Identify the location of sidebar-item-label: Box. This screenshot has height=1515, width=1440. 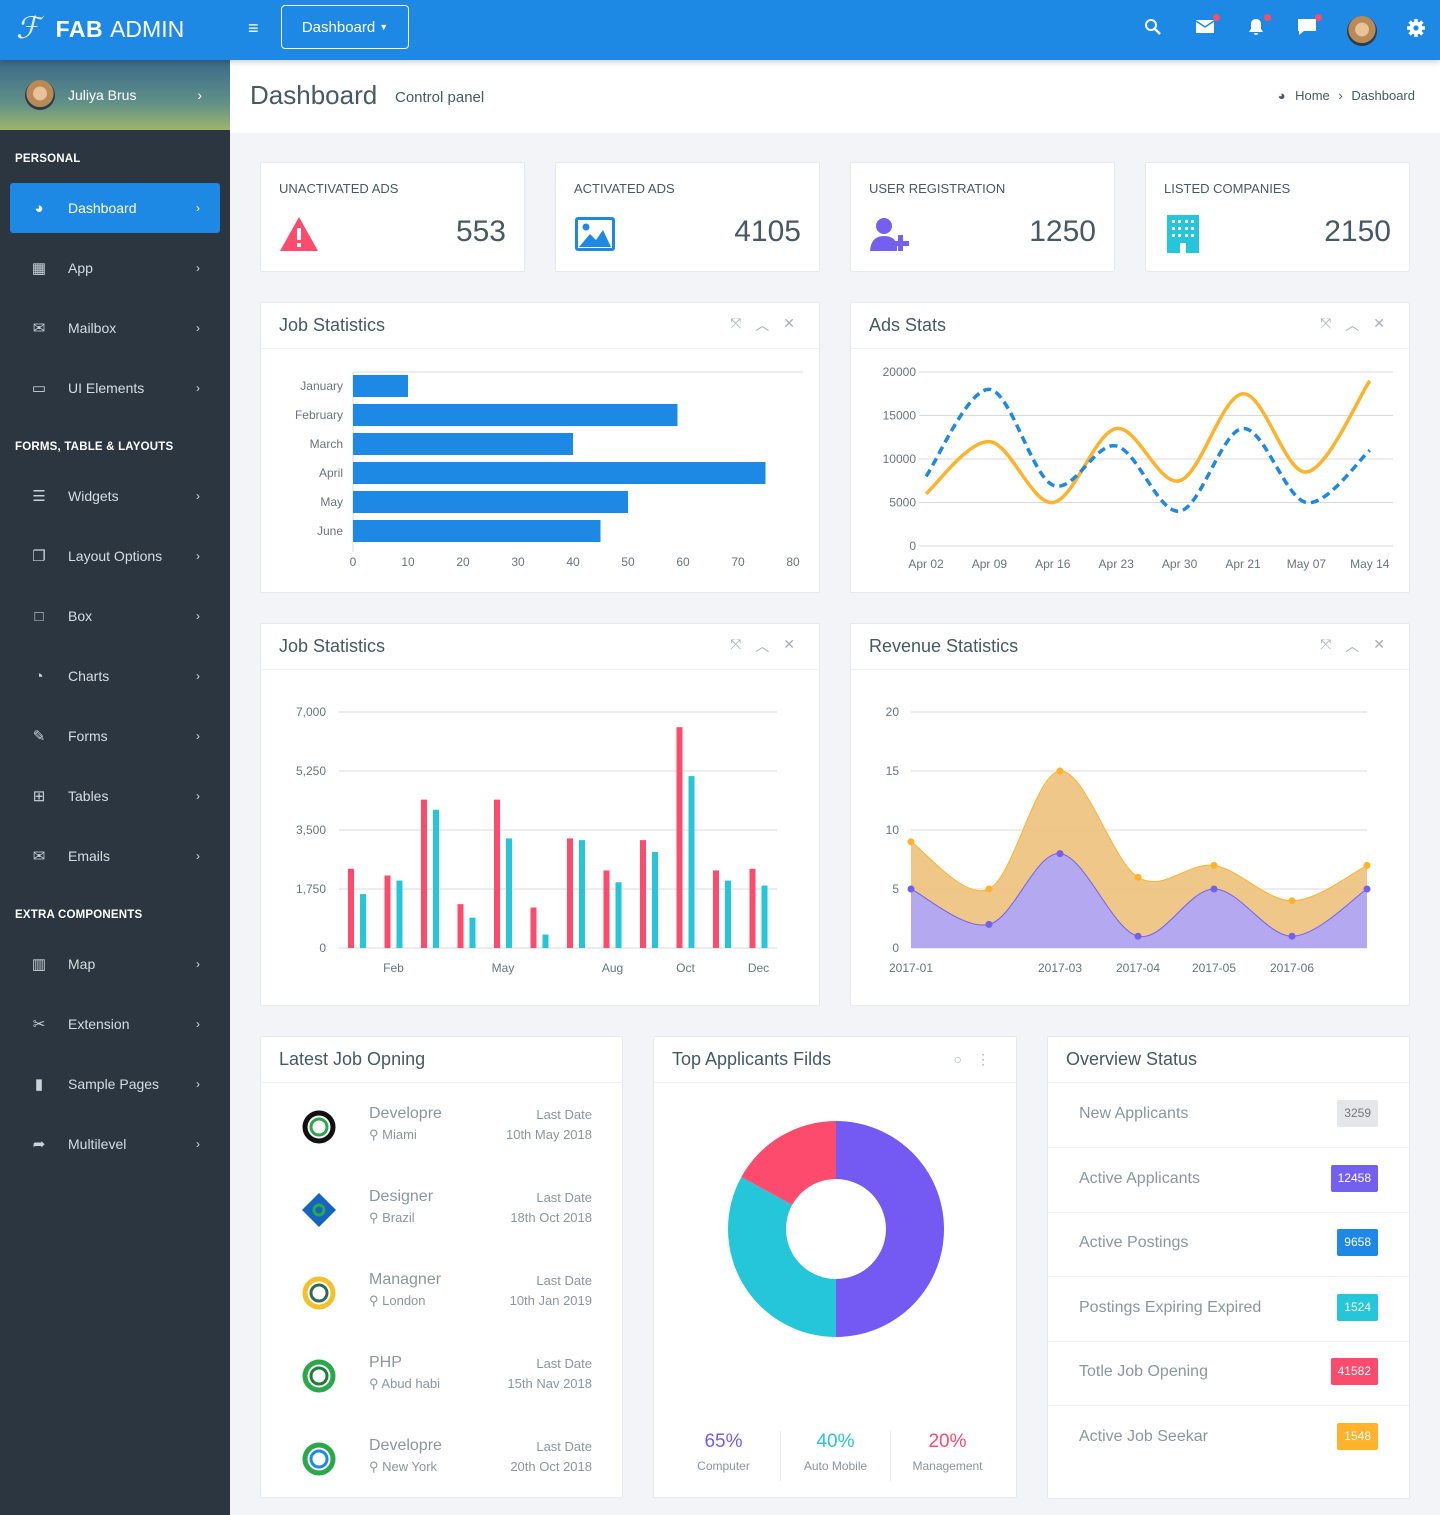
(80, 616).